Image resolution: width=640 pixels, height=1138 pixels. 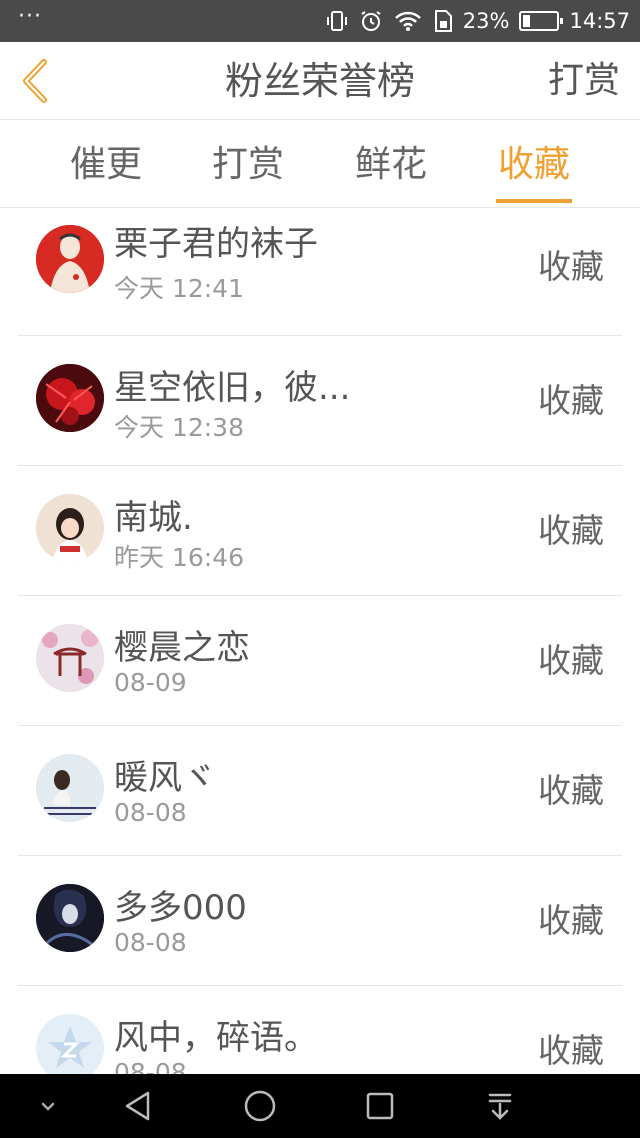 I want to click on wifi-icon, so click(x=408, y=21).